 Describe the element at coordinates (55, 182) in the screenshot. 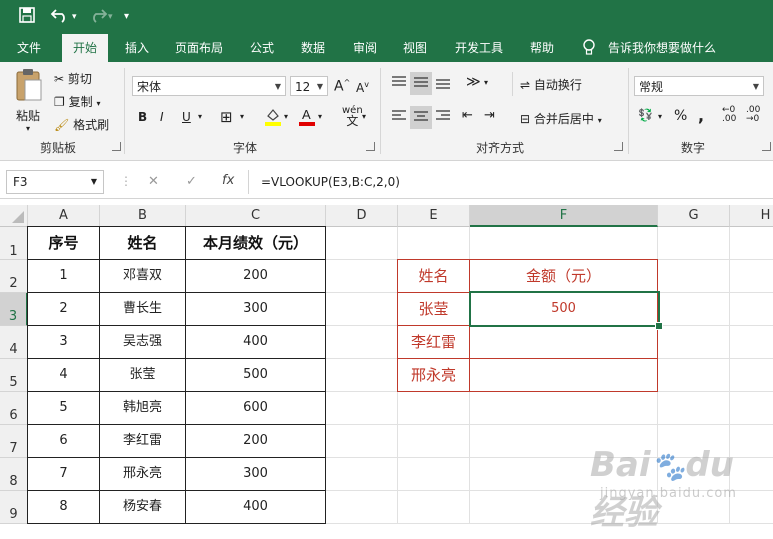

I see `name-box: F3 ▼` at that location.